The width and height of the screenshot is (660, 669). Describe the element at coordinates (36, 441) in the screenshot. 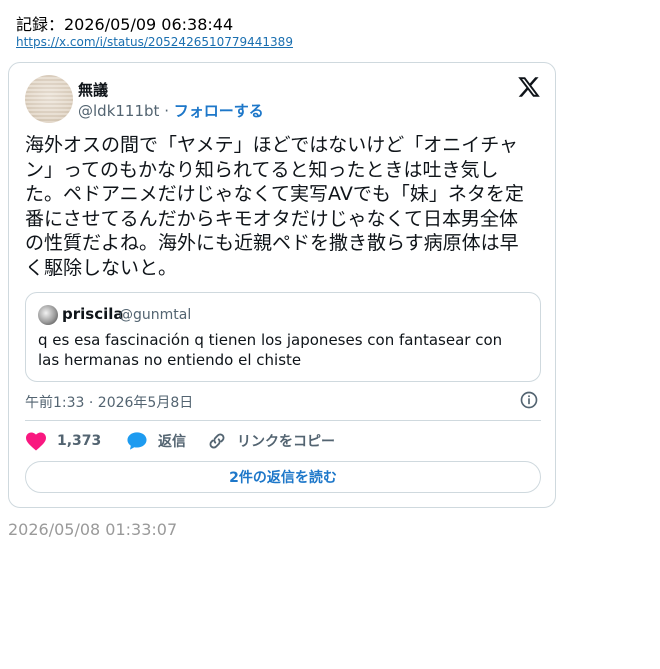

I see `heart-icon` at that location.